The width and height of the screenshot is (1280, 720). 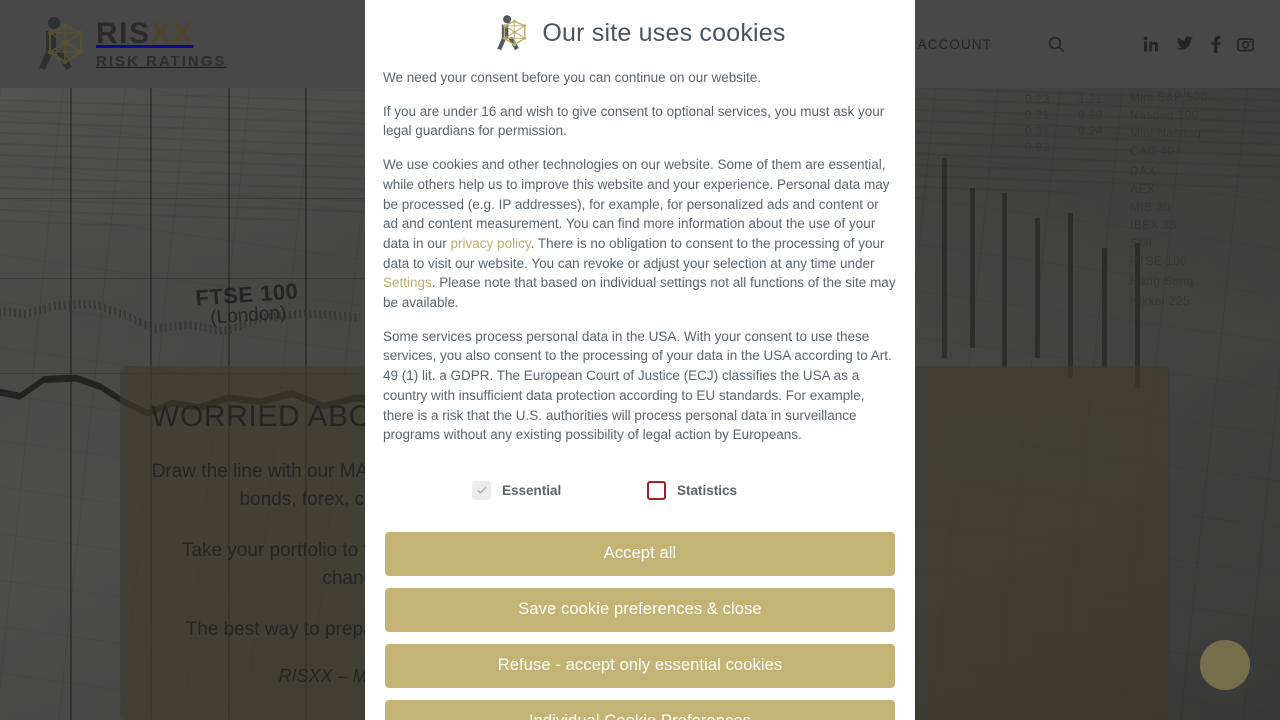 What do you see at coordinates (407, 282) in the screenshot?
I see `settings-link: Settings` at bounding box center [407, 282].